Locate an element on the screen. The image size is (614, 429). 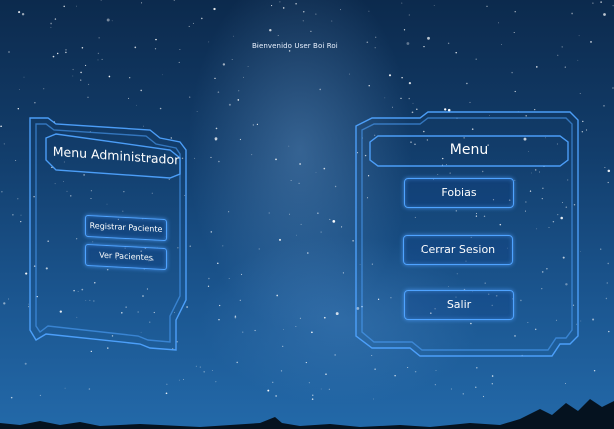
logout-button: Cerrar Sesion is located at coordinates (458, 250).